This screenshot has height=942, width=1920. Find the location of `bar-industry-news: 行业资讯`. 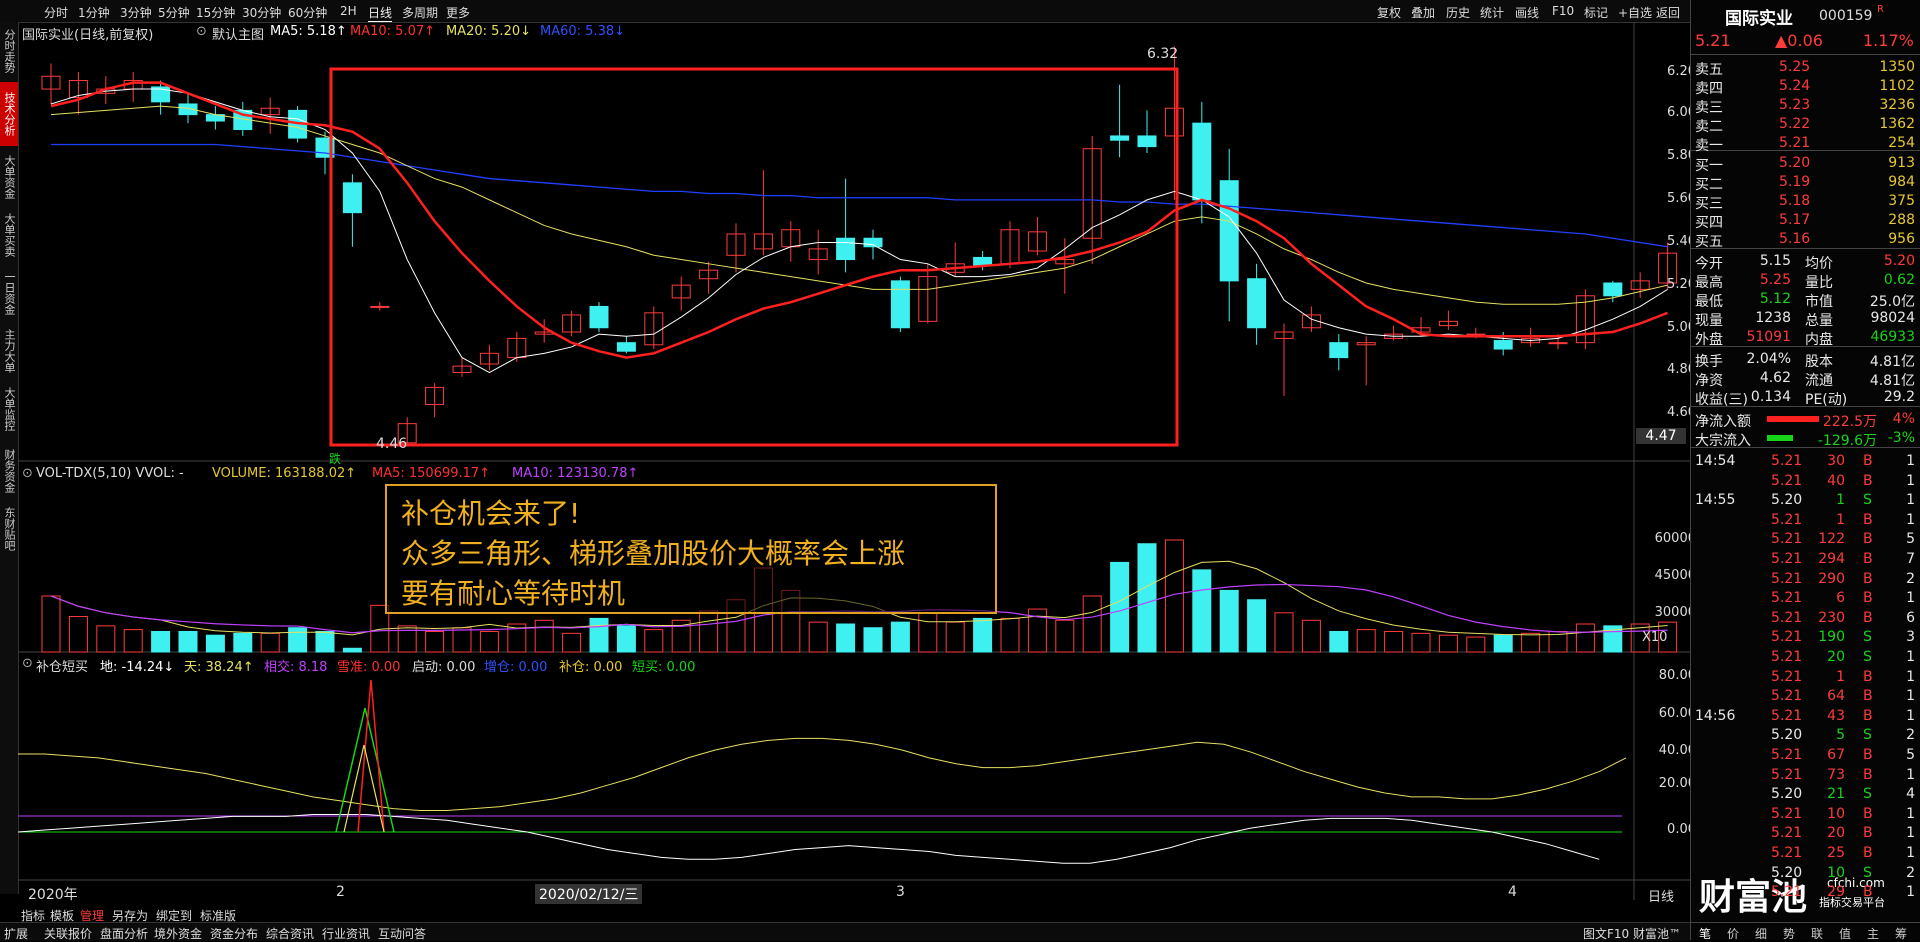

bar-industry-news: 行业资讯 is located at coordinates (346, 933).